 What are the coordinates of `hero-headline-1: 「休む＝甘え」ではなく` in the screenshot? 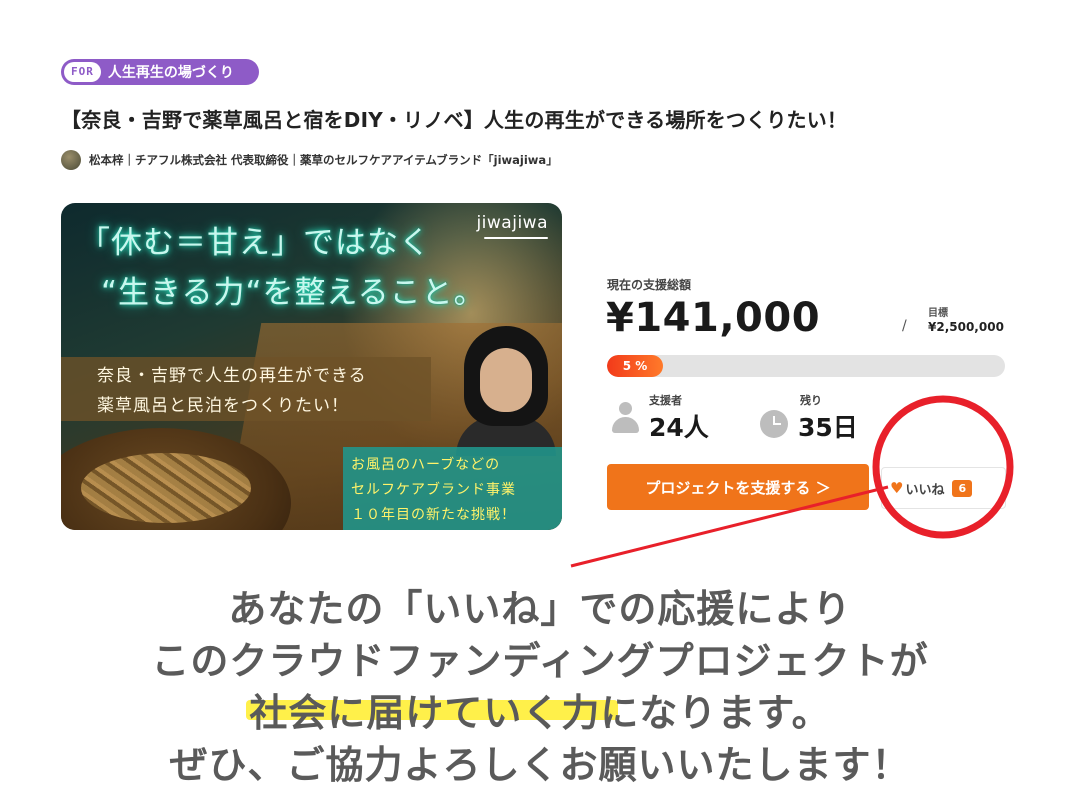 It's located at (255, 243).